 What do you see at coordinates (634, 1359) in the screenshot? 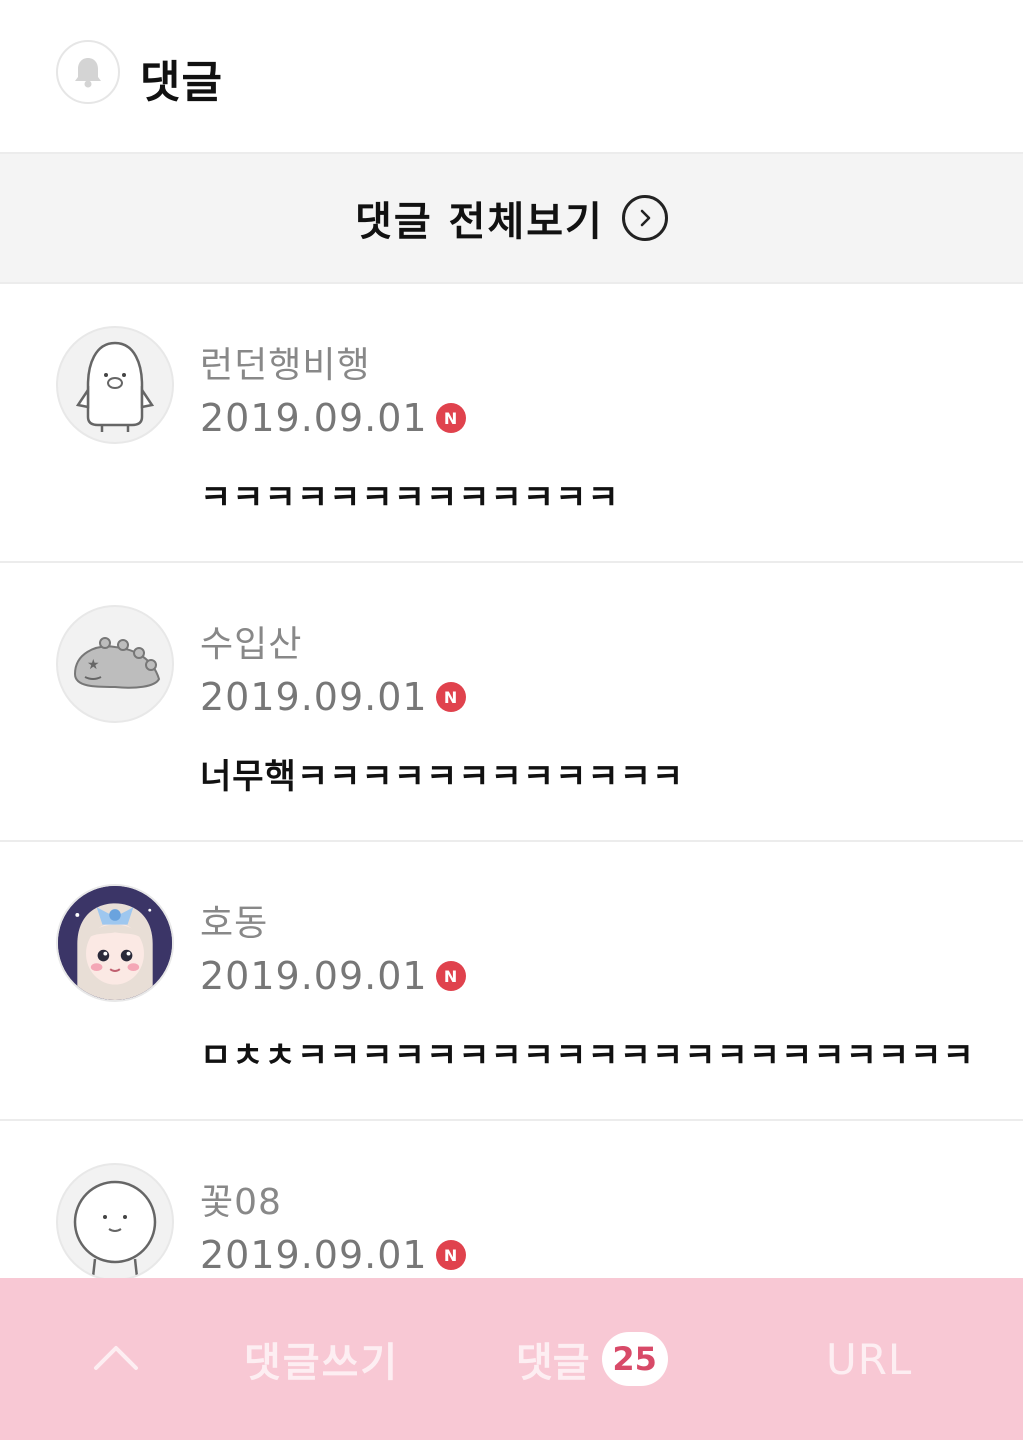
I see `comment-count-badge: 25` at bounding box center [634, 1359].